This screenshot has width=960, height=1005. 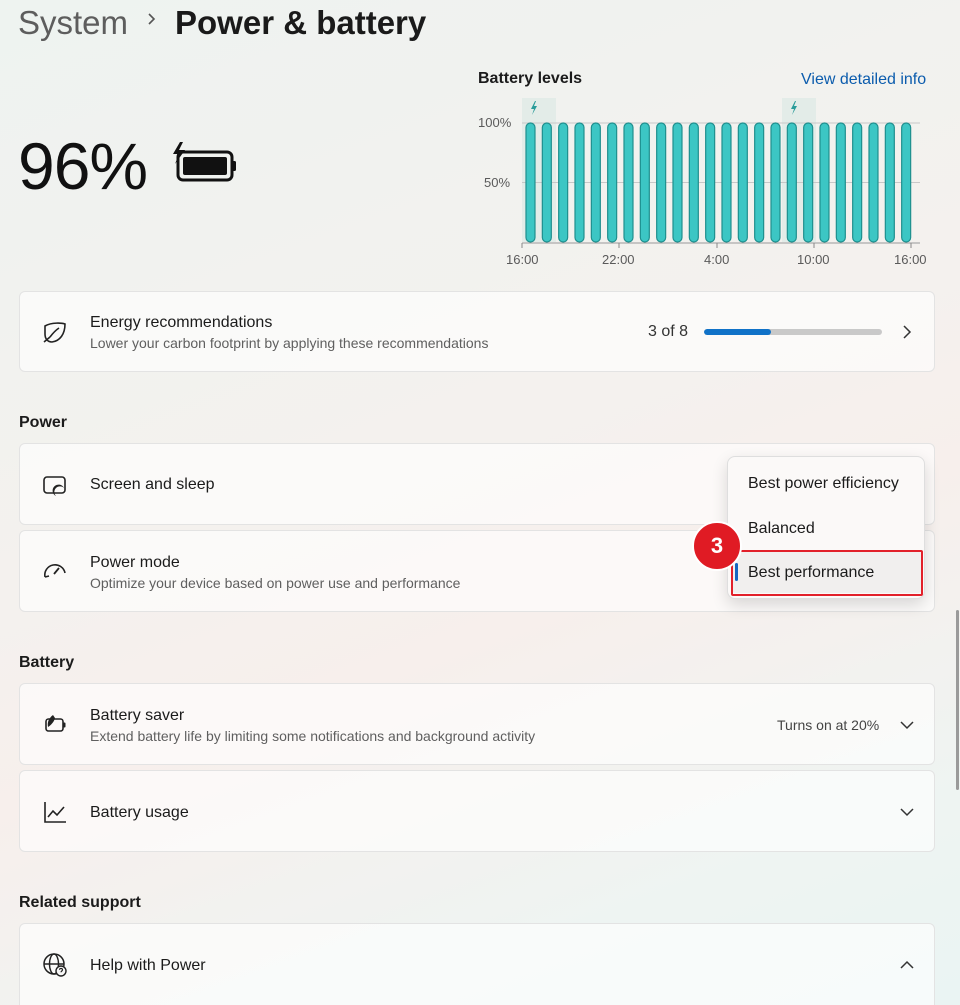 I want to click on step-badge: 3, so click(x=717, y=546).